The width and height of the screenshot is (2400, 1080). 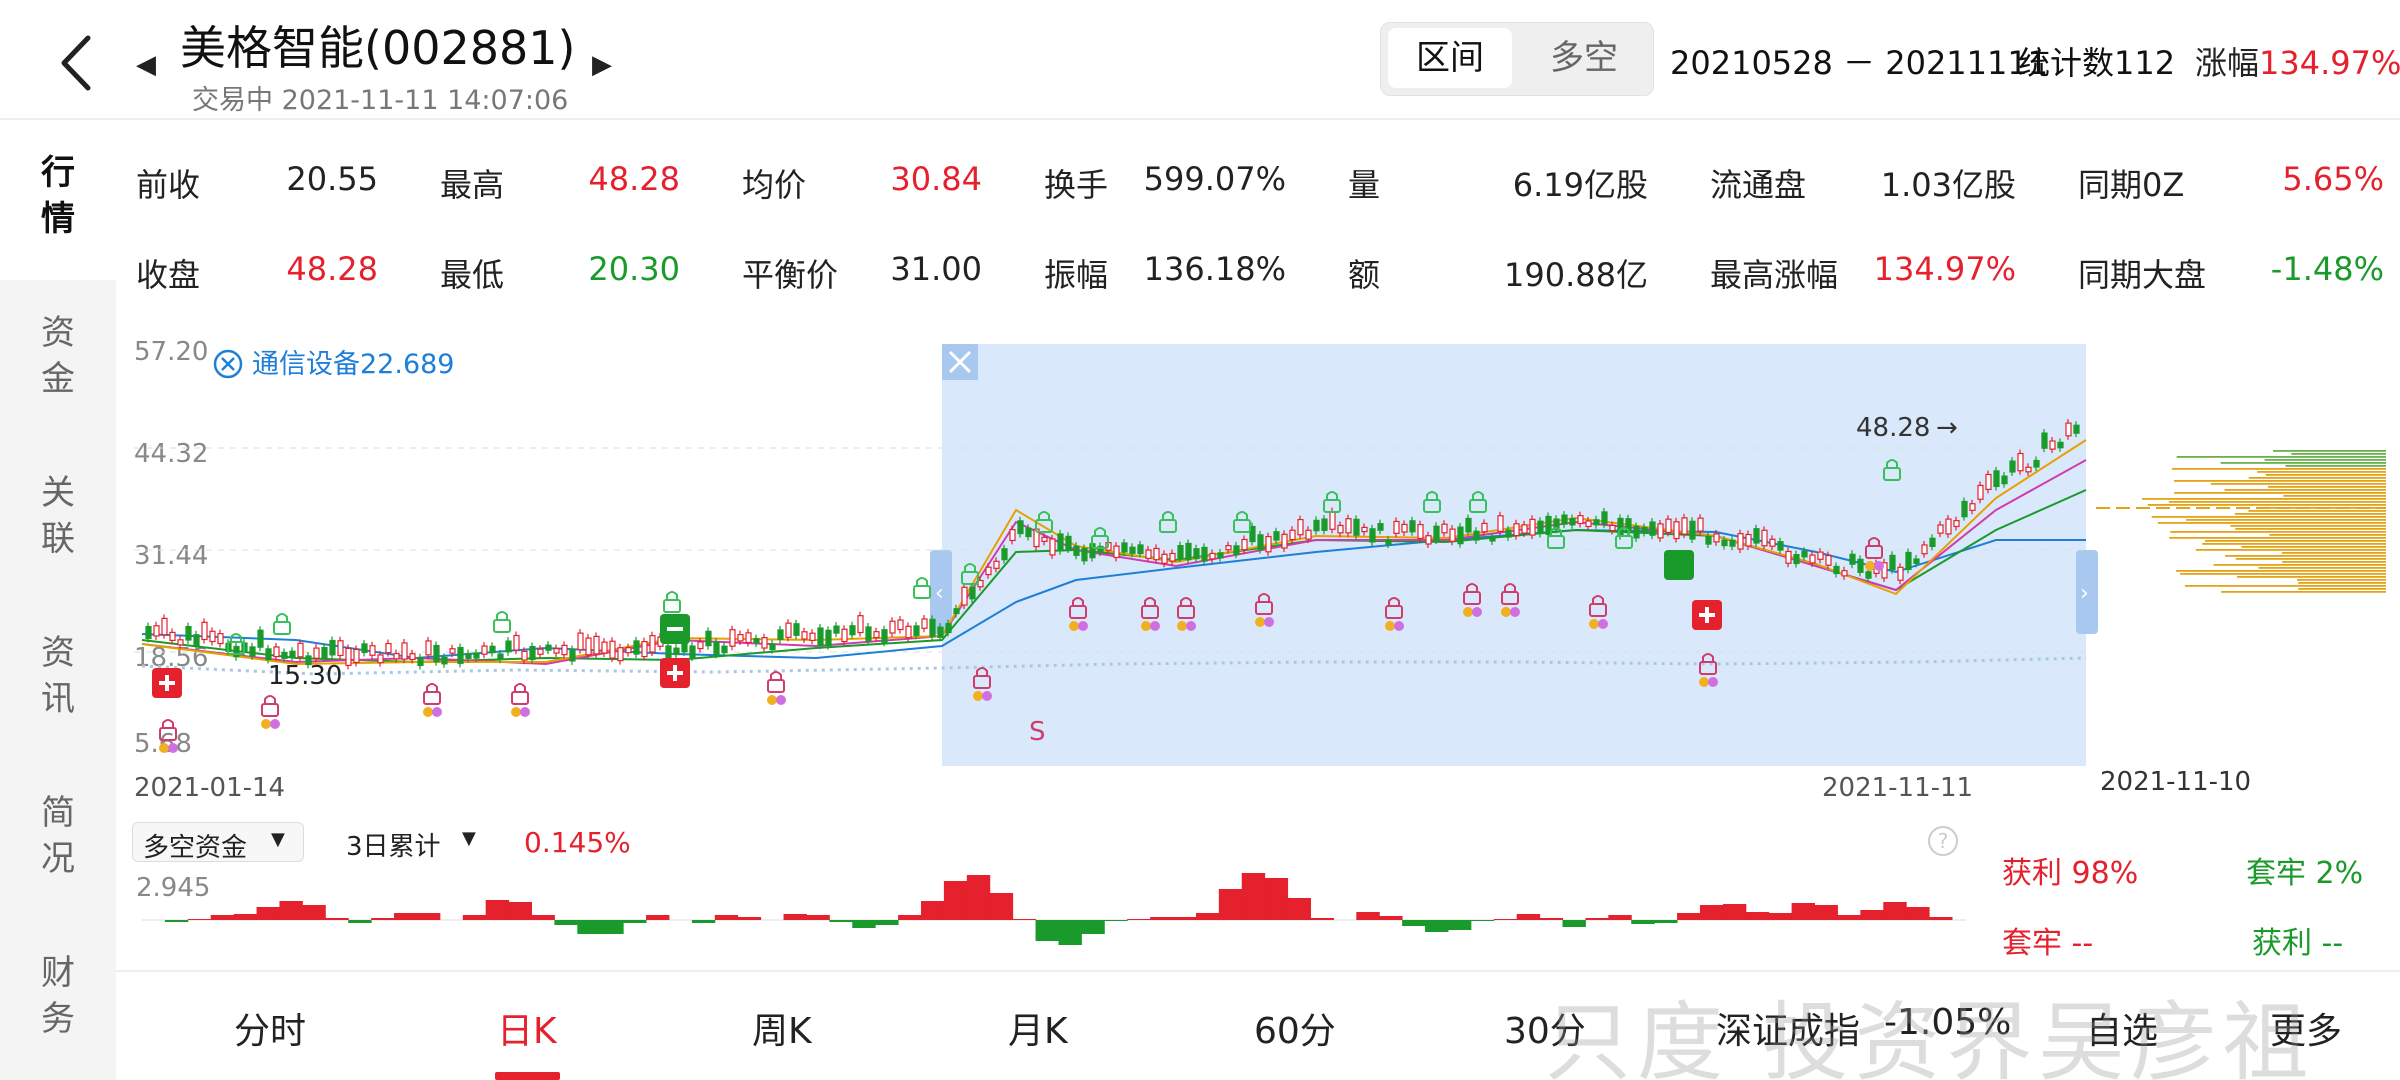 What do you see at coordinates (171, 353) in the screenshot?
I see `y-tick-1: 57.20` at bounding box center [171, 353].